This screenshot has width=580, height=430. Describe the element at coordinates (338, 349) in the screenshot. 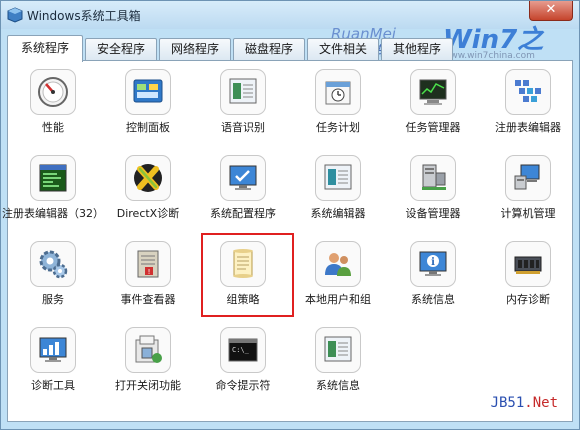

I see `system-info2-icon` at that location.